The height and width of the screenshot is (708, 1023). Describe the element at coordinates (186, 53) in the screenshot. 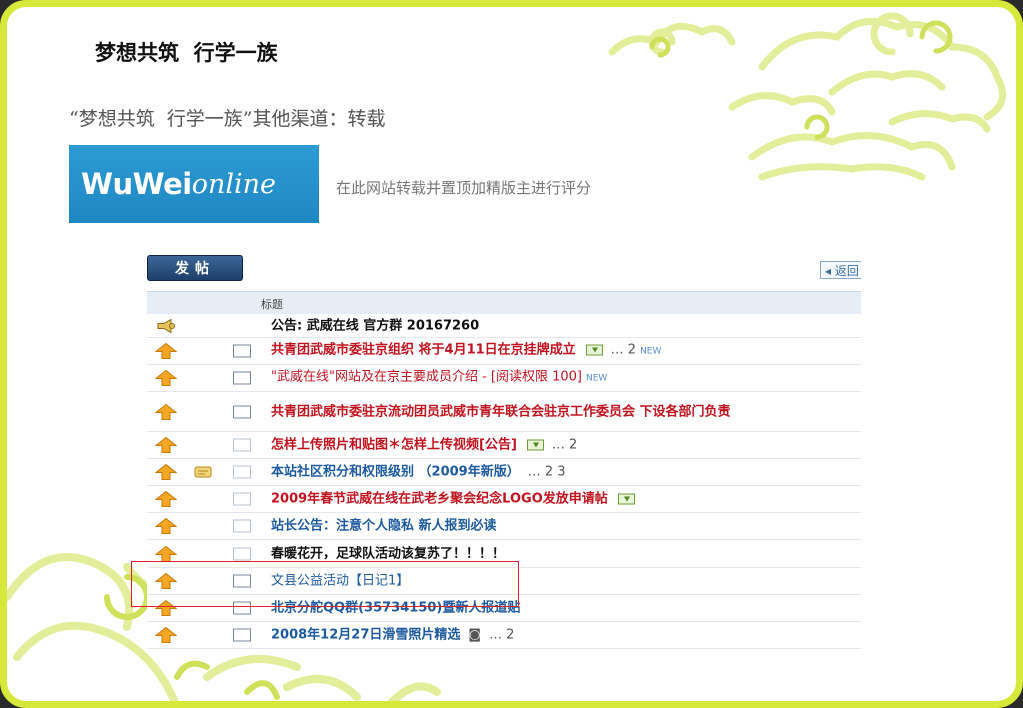

I see `slide-title: 梦想共筑 行学一族` at that location.